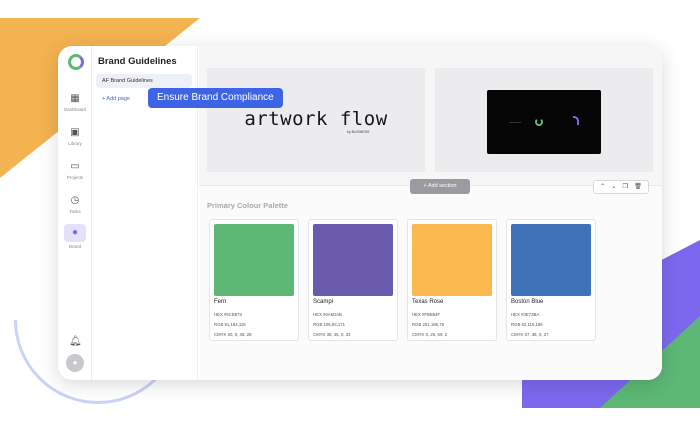  What do you see at coordinates (75, 177) in the screenshot?
I see `rail-item-label: Projects` at bounding box center [75, 177].